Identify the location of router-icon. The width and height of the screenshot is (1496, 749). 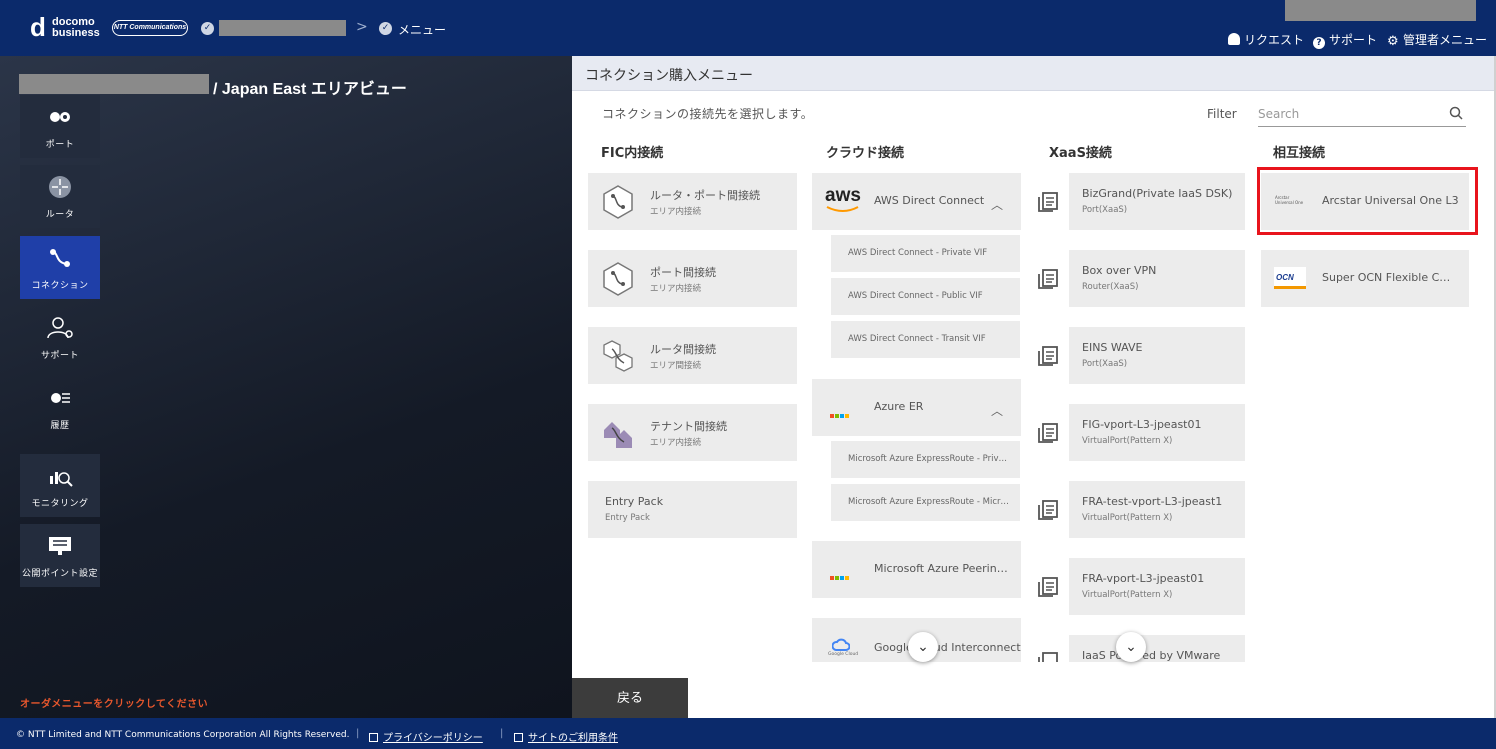
(60, 187).